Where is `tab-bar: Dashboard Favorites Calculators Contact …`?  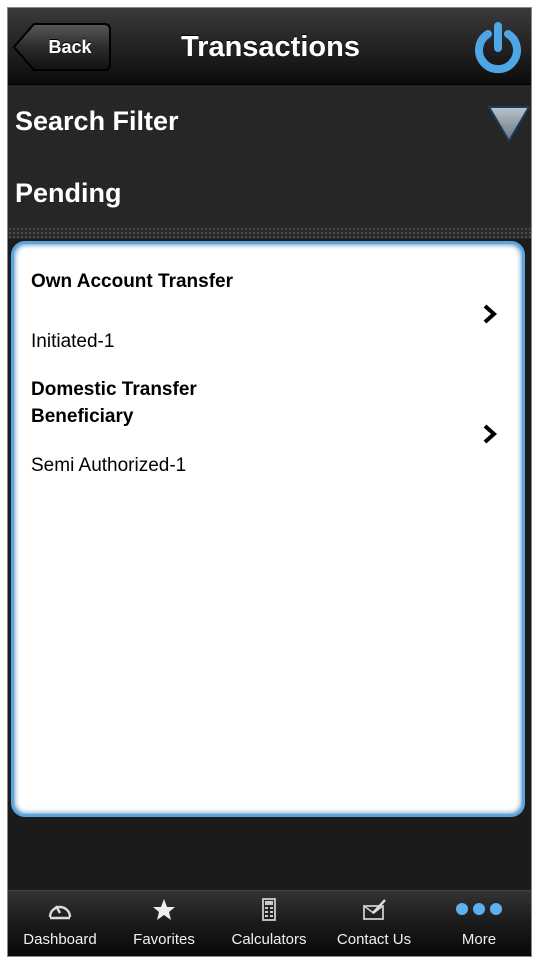
tab-bar: Dashboard Favorites Calculators Contact … is located at coordinates (269, 923).